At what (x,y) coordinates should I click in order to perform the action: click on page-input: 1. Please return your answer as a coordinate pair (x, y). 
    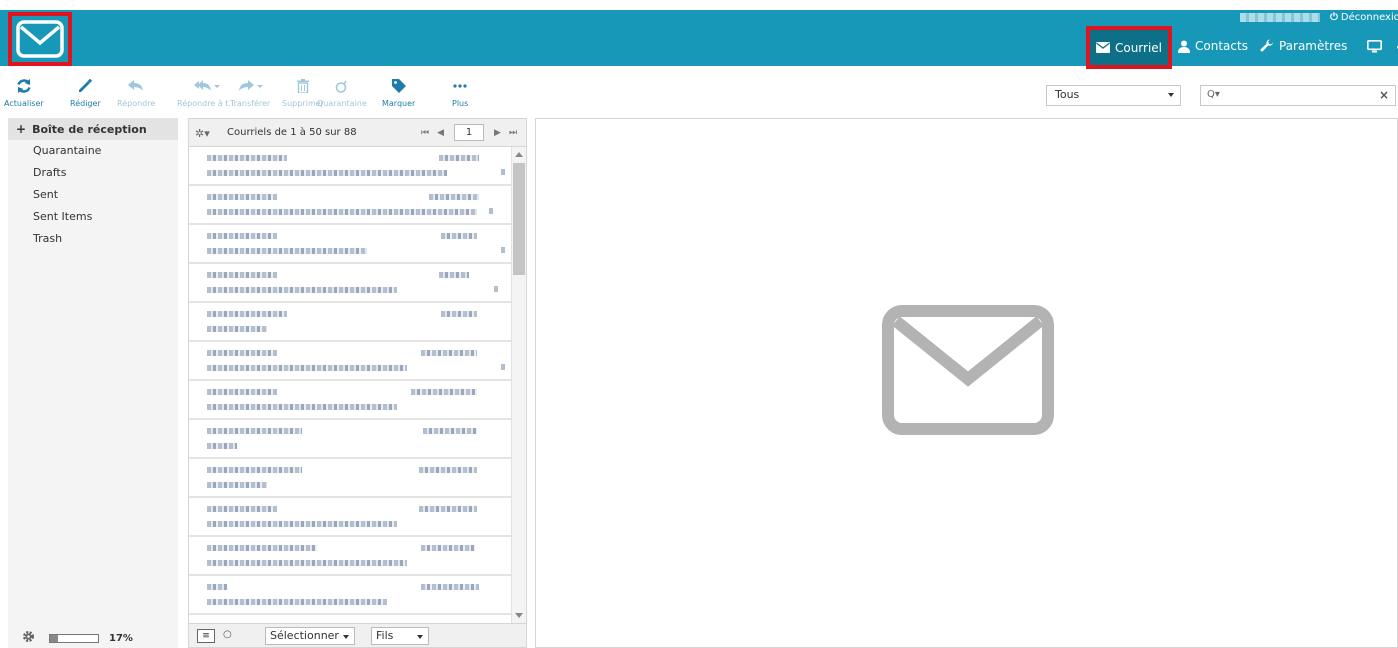
    Looking at the image, I should click on (469, 132).